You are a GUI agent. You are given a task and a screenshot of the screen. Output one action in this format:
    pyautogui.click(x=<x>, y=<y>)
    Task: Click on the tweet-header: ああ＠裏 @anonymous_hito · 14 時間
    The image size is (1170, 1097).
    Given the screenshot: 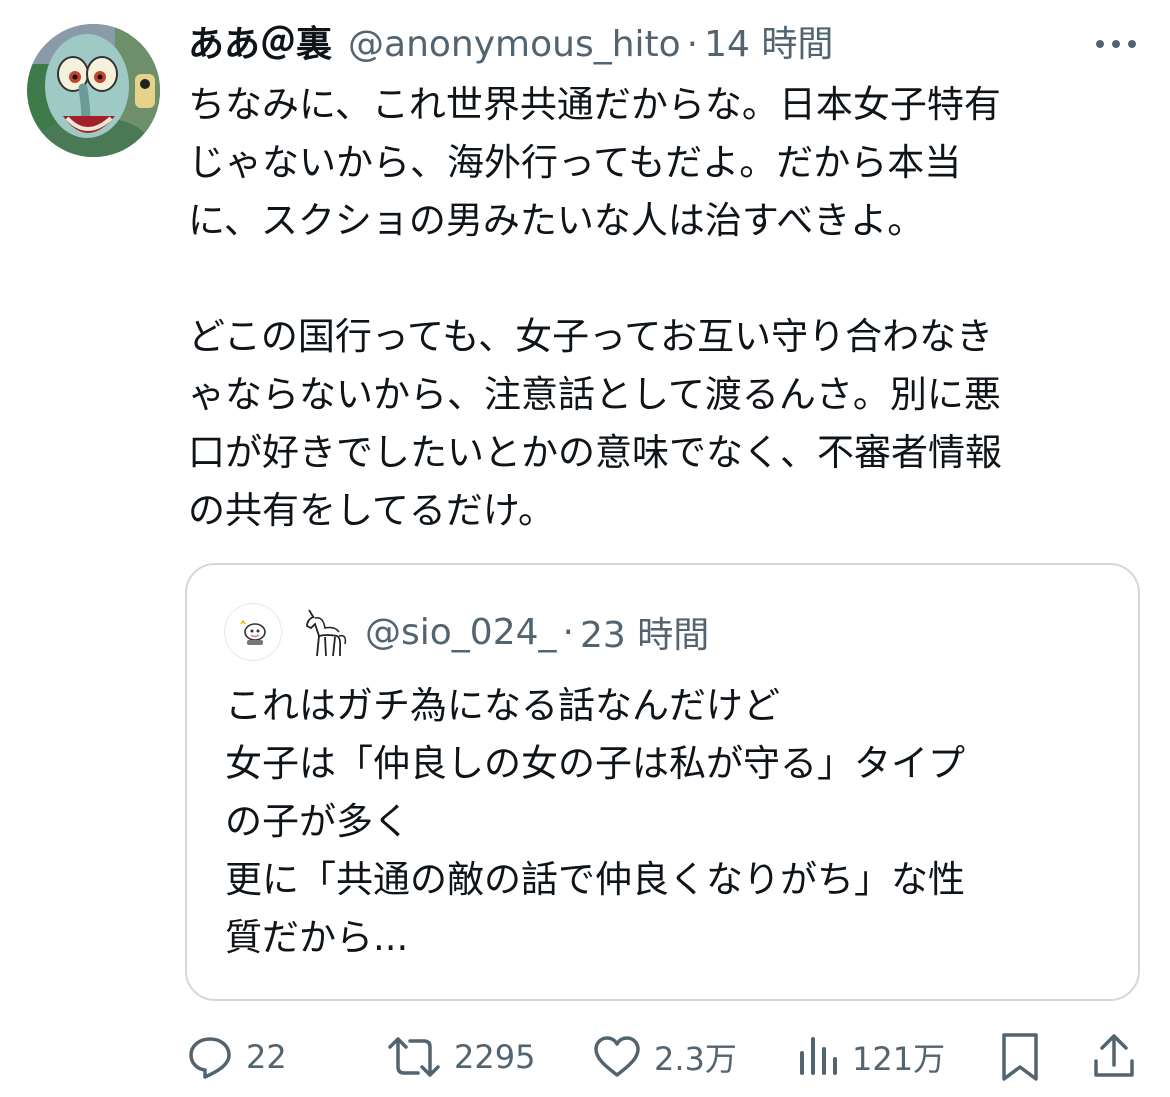 What is the action you would take?
    pyautogui.click(x=510, y=45)
    